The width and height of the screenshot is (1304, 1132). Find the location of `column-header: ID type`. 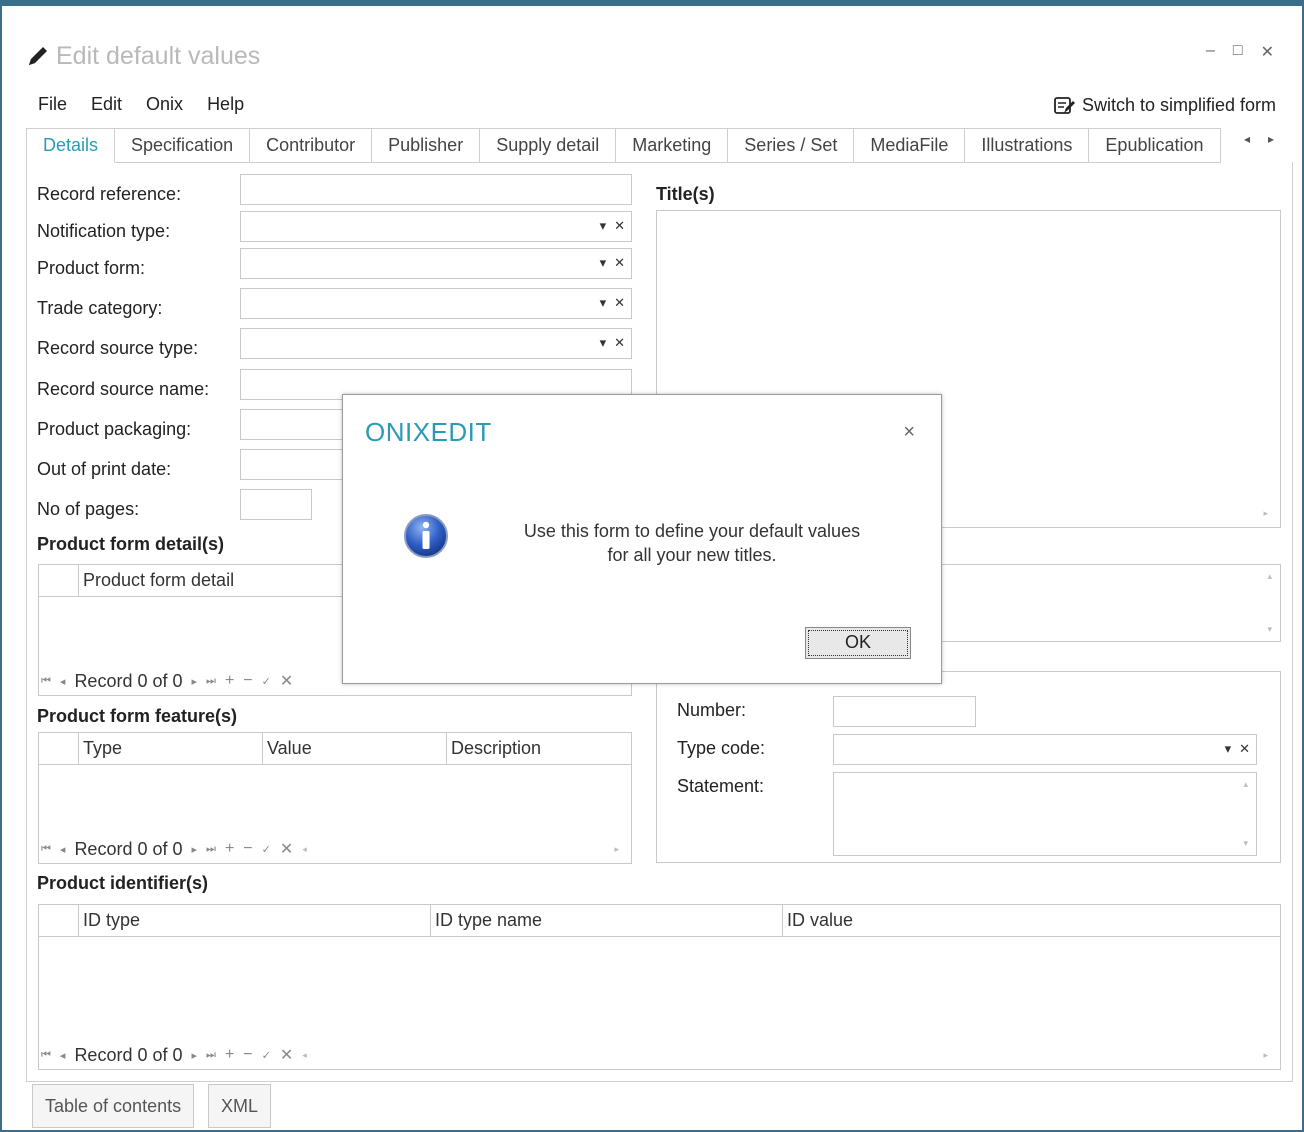

column-header: ID type is located at coordinates (255, 920).